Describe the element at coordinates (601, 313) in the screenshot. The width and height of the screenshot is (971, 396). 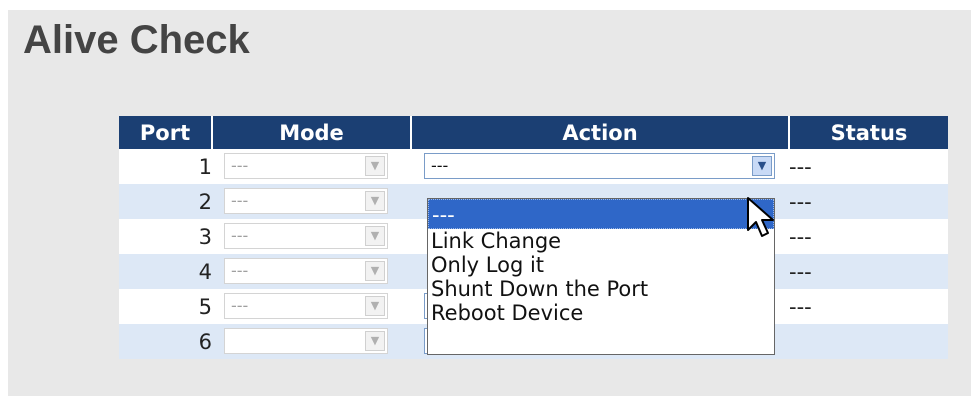
I see `dropdown-option-reboot-device: Reboot Device` at that location.